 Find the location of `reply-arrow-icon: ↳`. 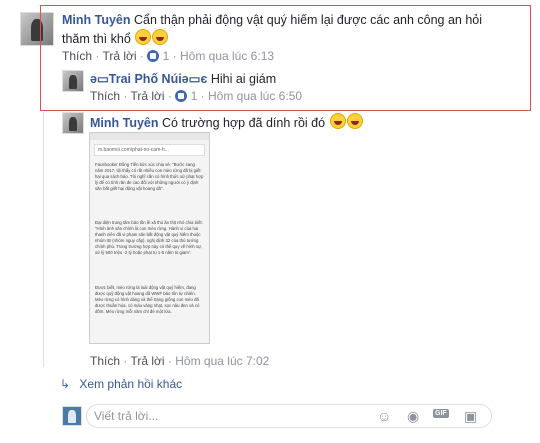

reply-arrow-icon: ↳ is located at coordinates (65, 384).